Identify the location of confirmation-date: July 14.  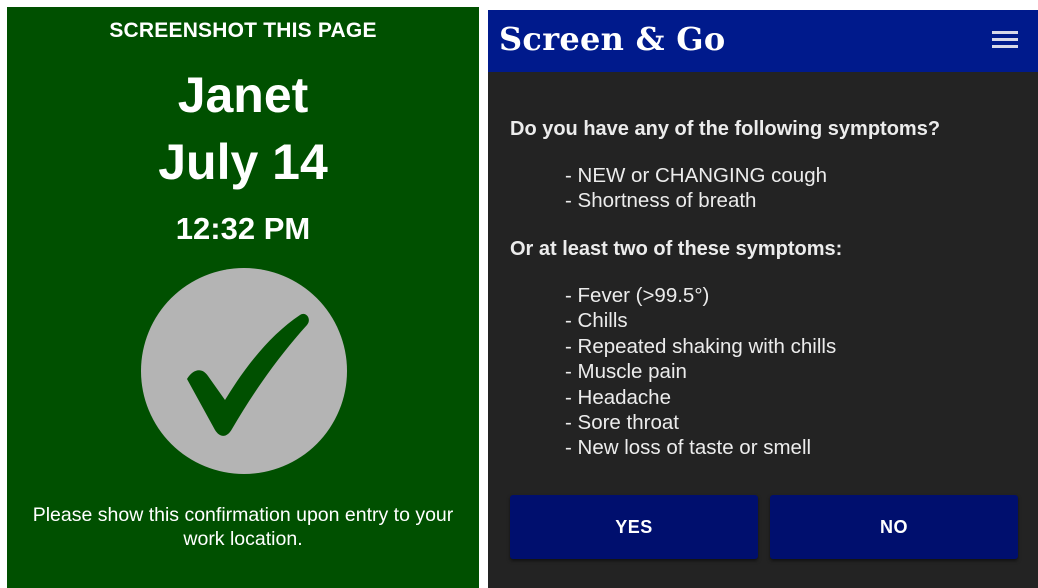
(243, 162).